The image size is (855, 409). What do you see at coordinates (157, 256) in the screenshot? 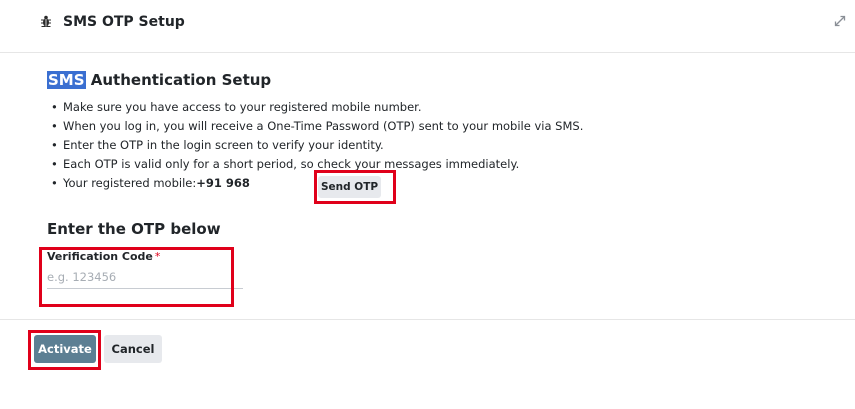
I see `required-mark: *` at bounding box center [157, 256].